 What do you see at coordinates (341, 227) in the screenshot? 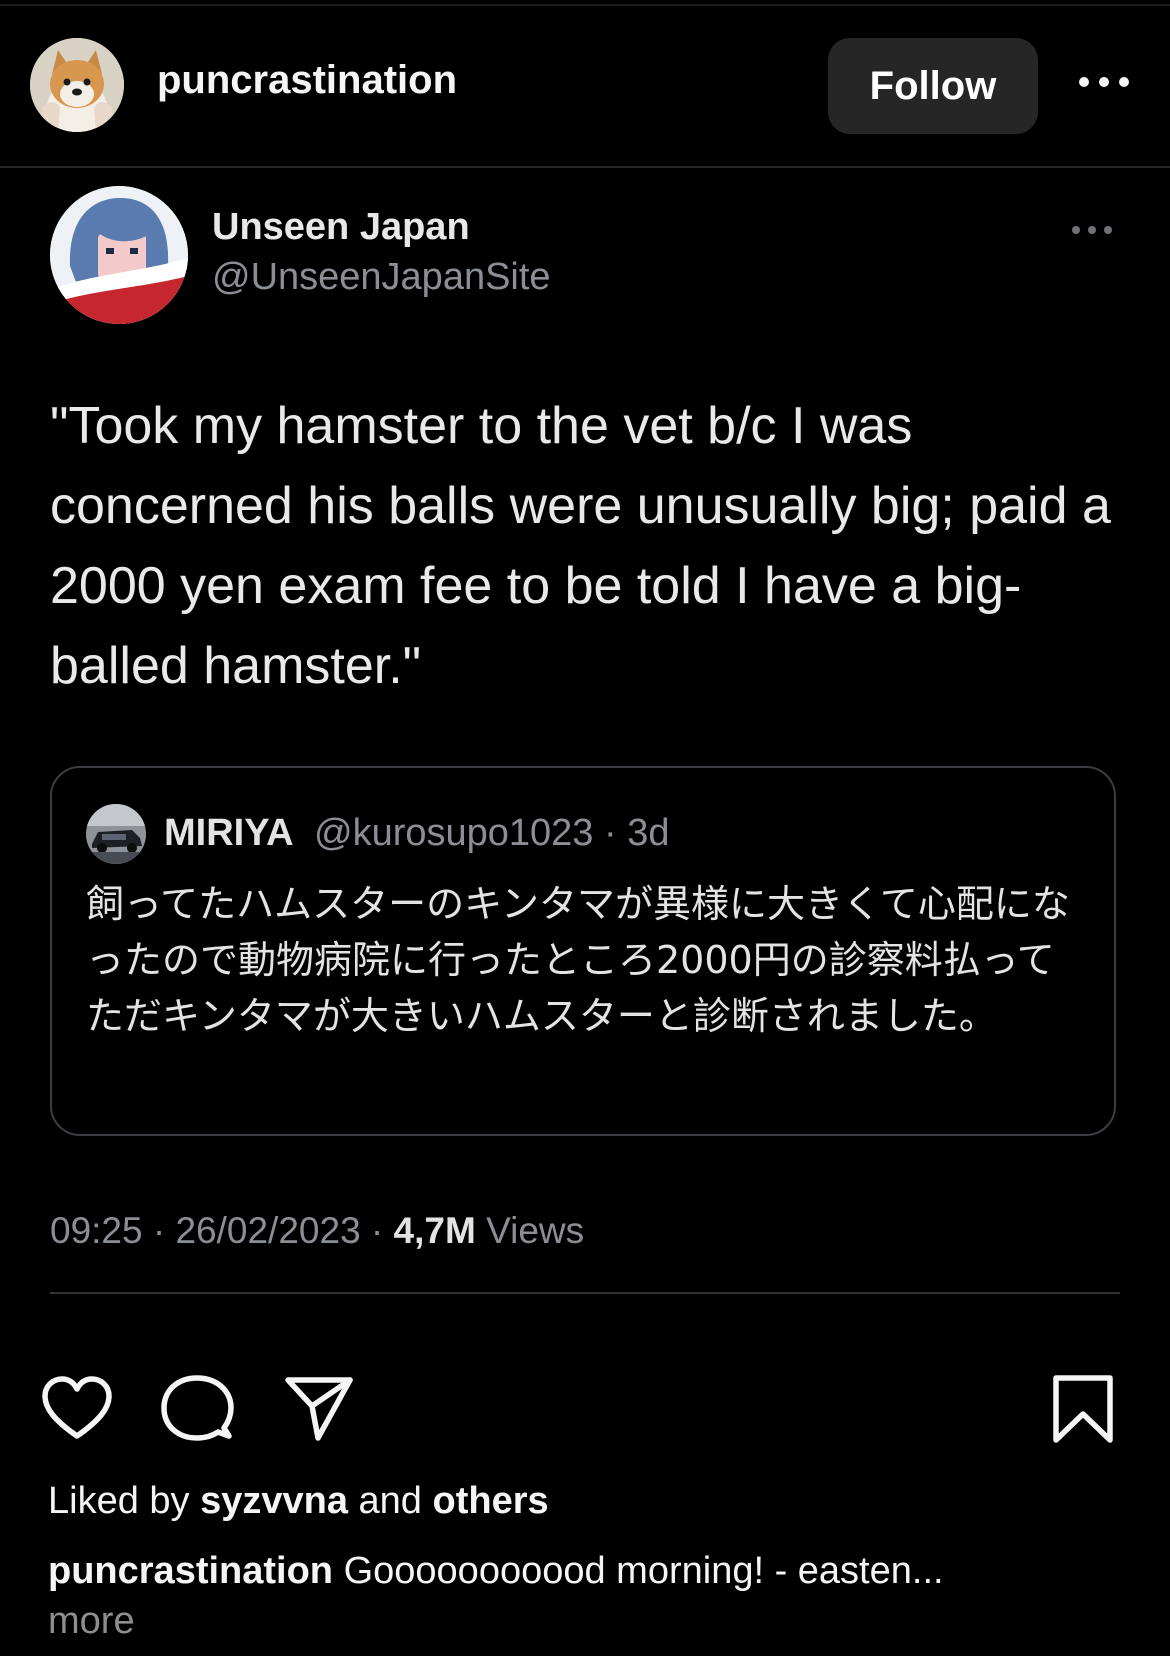
I see `tweet-author-name: Unseen Japan` at bounding box center [341, 227].